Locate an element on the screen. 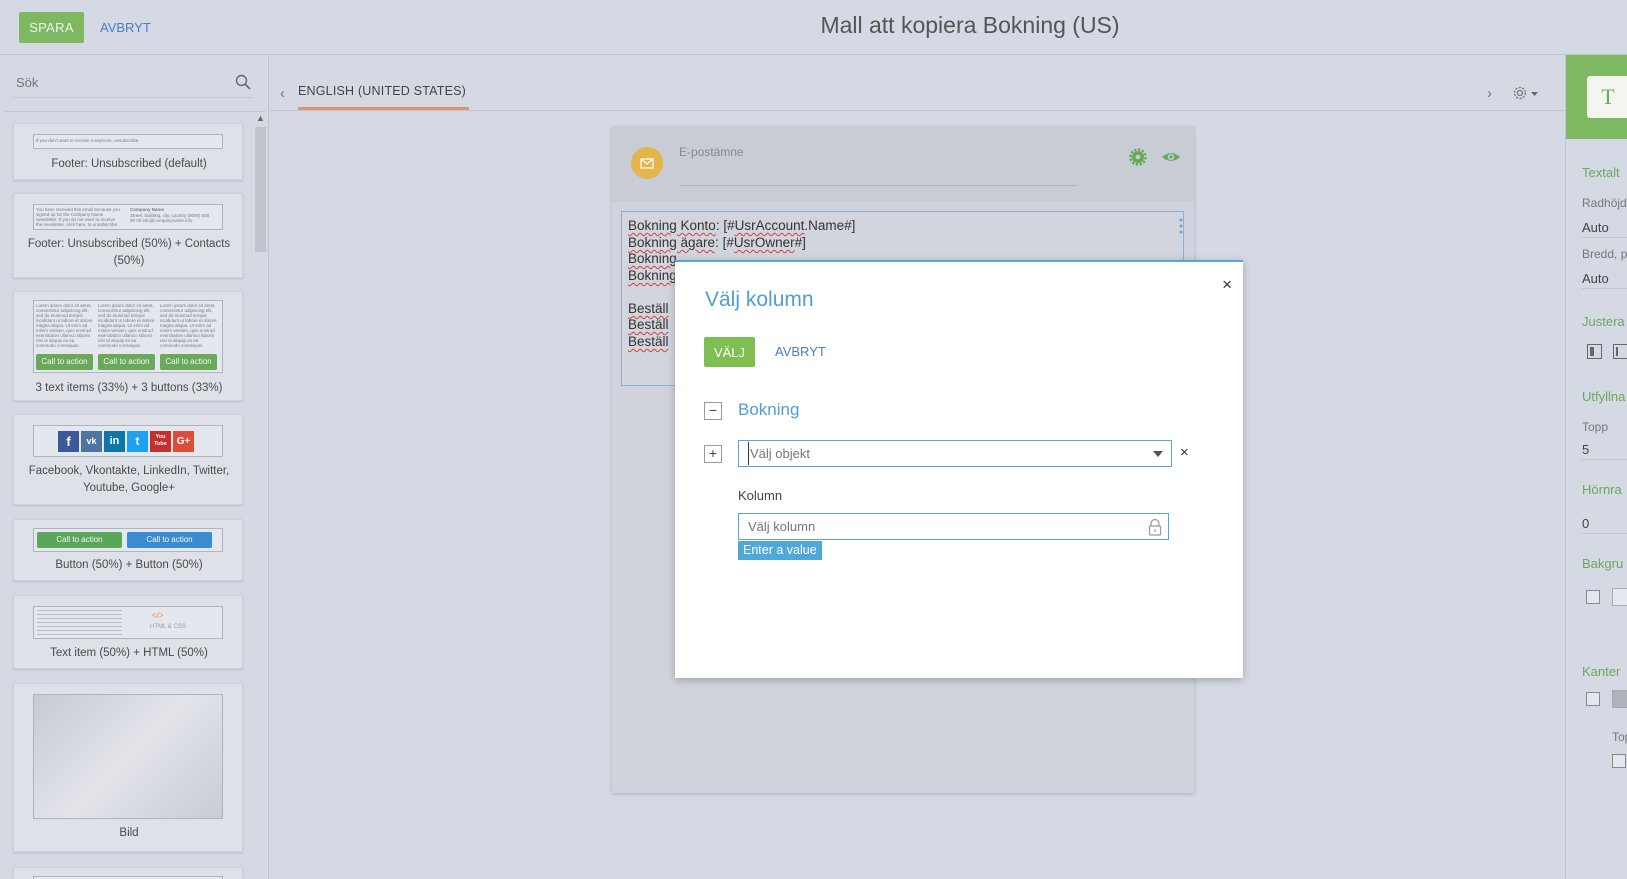  subject-label: E-postämne is located at coordinates (711, 152).